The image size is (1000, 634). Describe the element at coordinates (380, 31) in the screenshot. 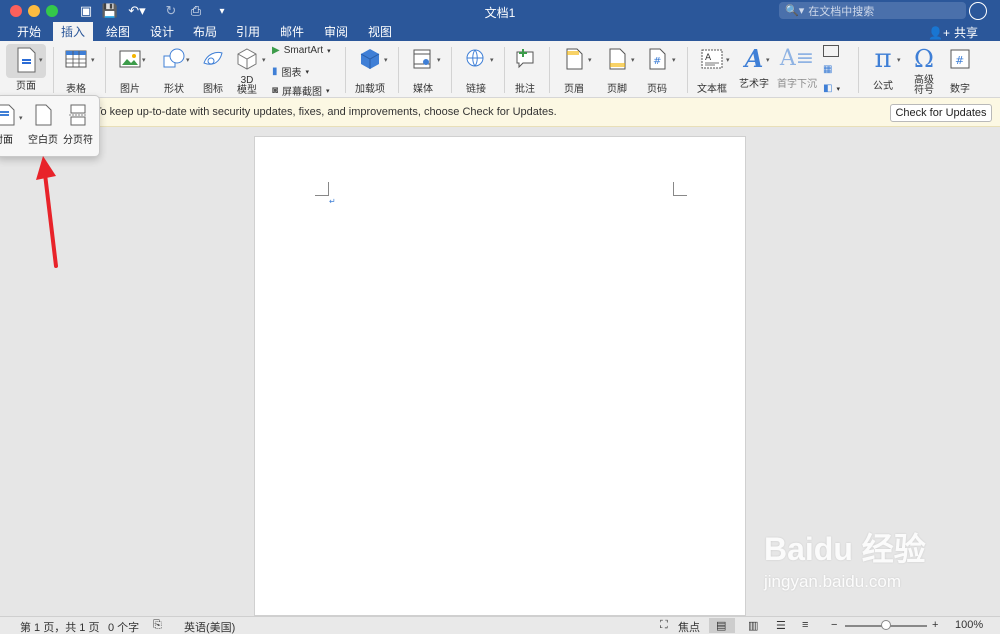

I see `tab-view: 视图` at that location.